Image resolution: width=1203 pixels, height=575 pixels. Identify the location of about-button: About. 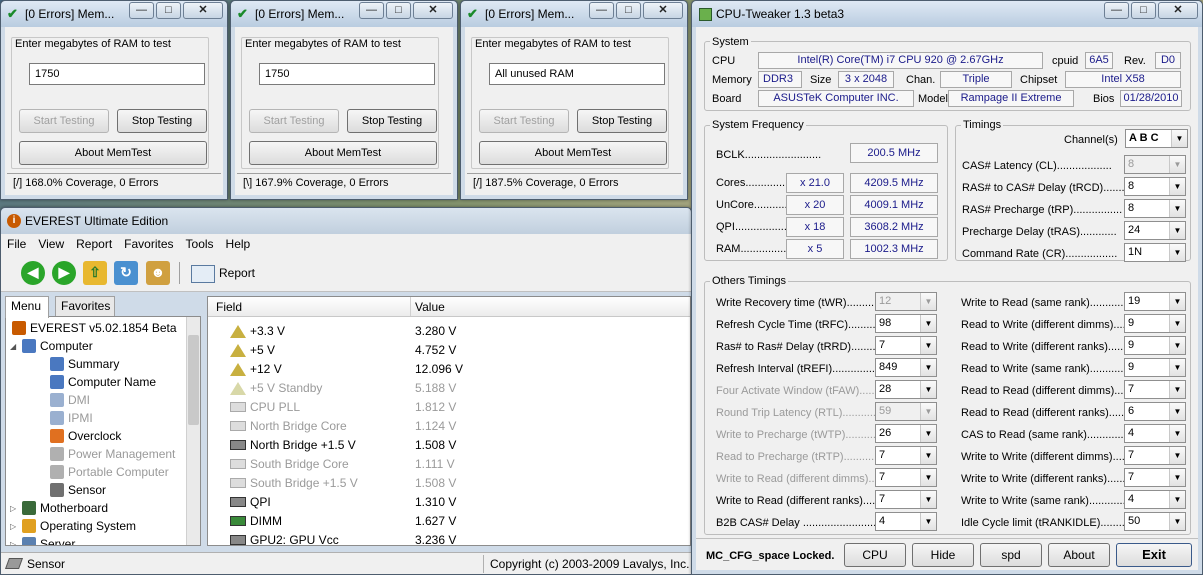
(1079, 555).